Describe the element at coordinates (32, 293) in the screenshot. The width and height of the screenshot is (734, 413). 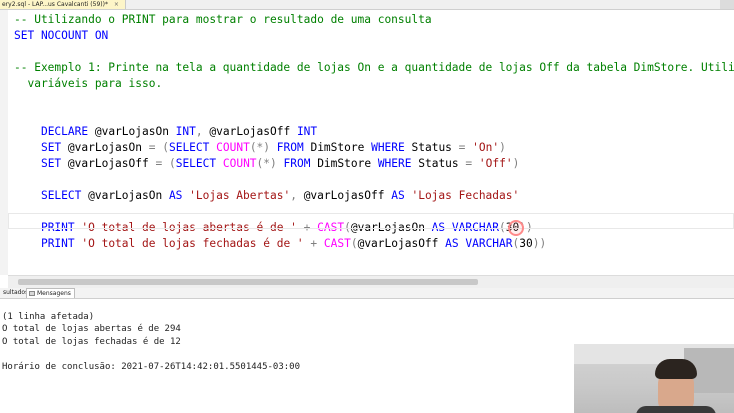
I see `messages-icon` at that location.